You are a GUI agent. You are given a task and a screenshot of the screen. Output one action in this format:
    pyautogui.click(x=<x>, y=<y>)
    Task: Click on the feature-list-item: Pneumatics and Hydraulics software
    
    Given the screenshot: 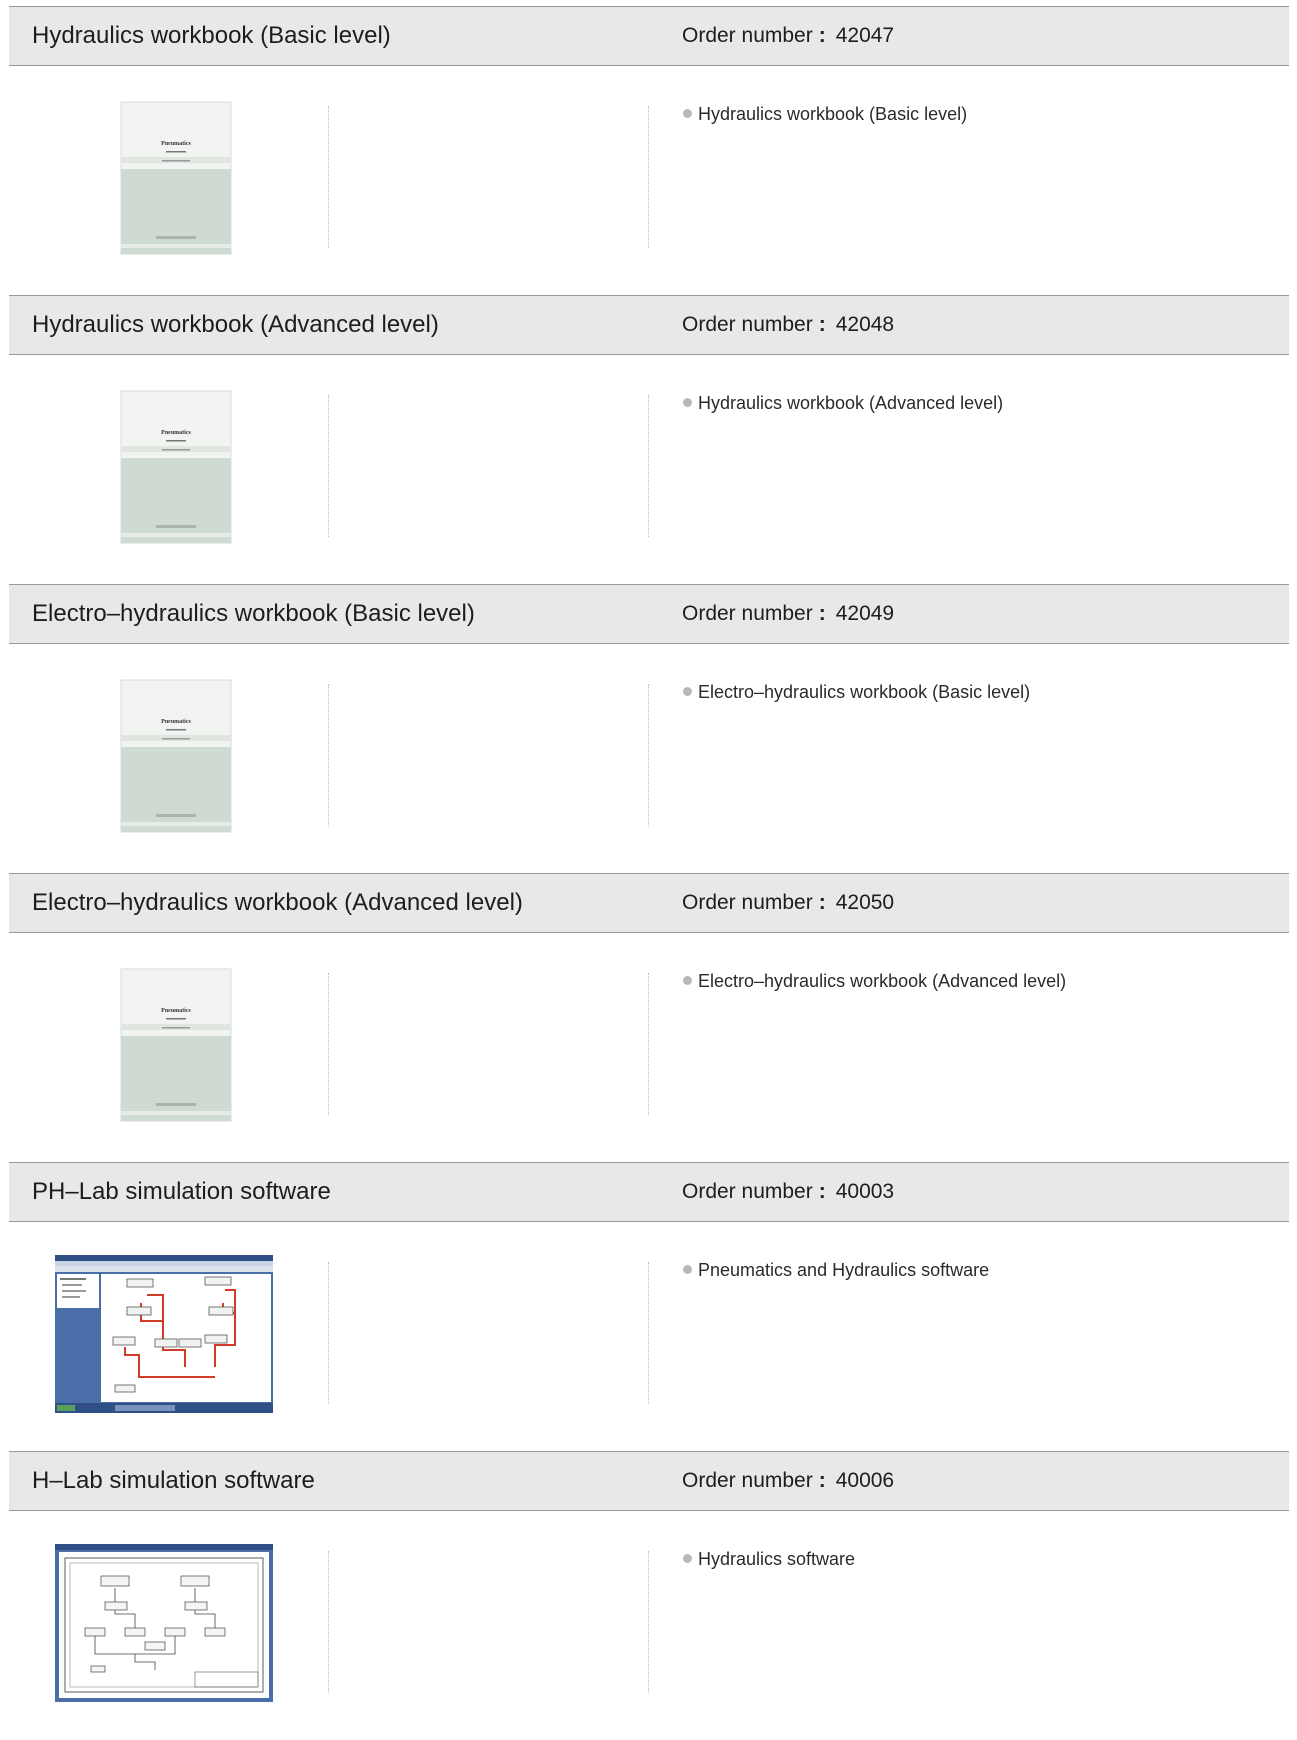 What is the action you would take?
    pyautogui.click(x=836, y=1270)
    